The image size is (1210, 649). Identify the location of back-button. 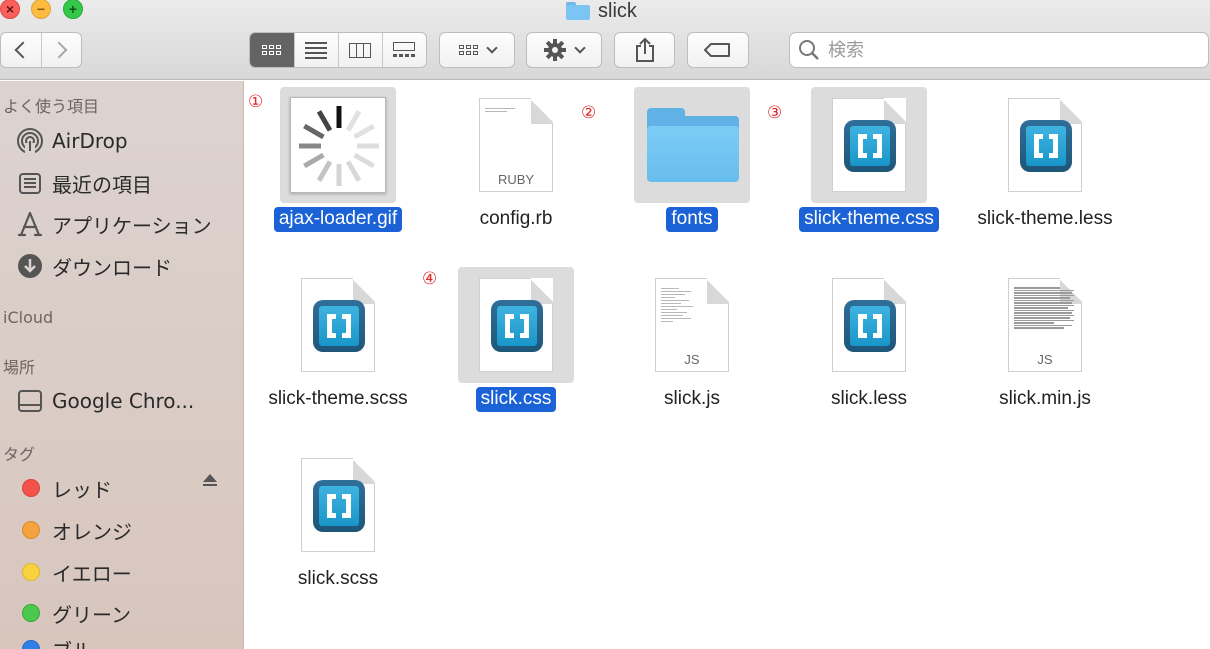
(21, 50).